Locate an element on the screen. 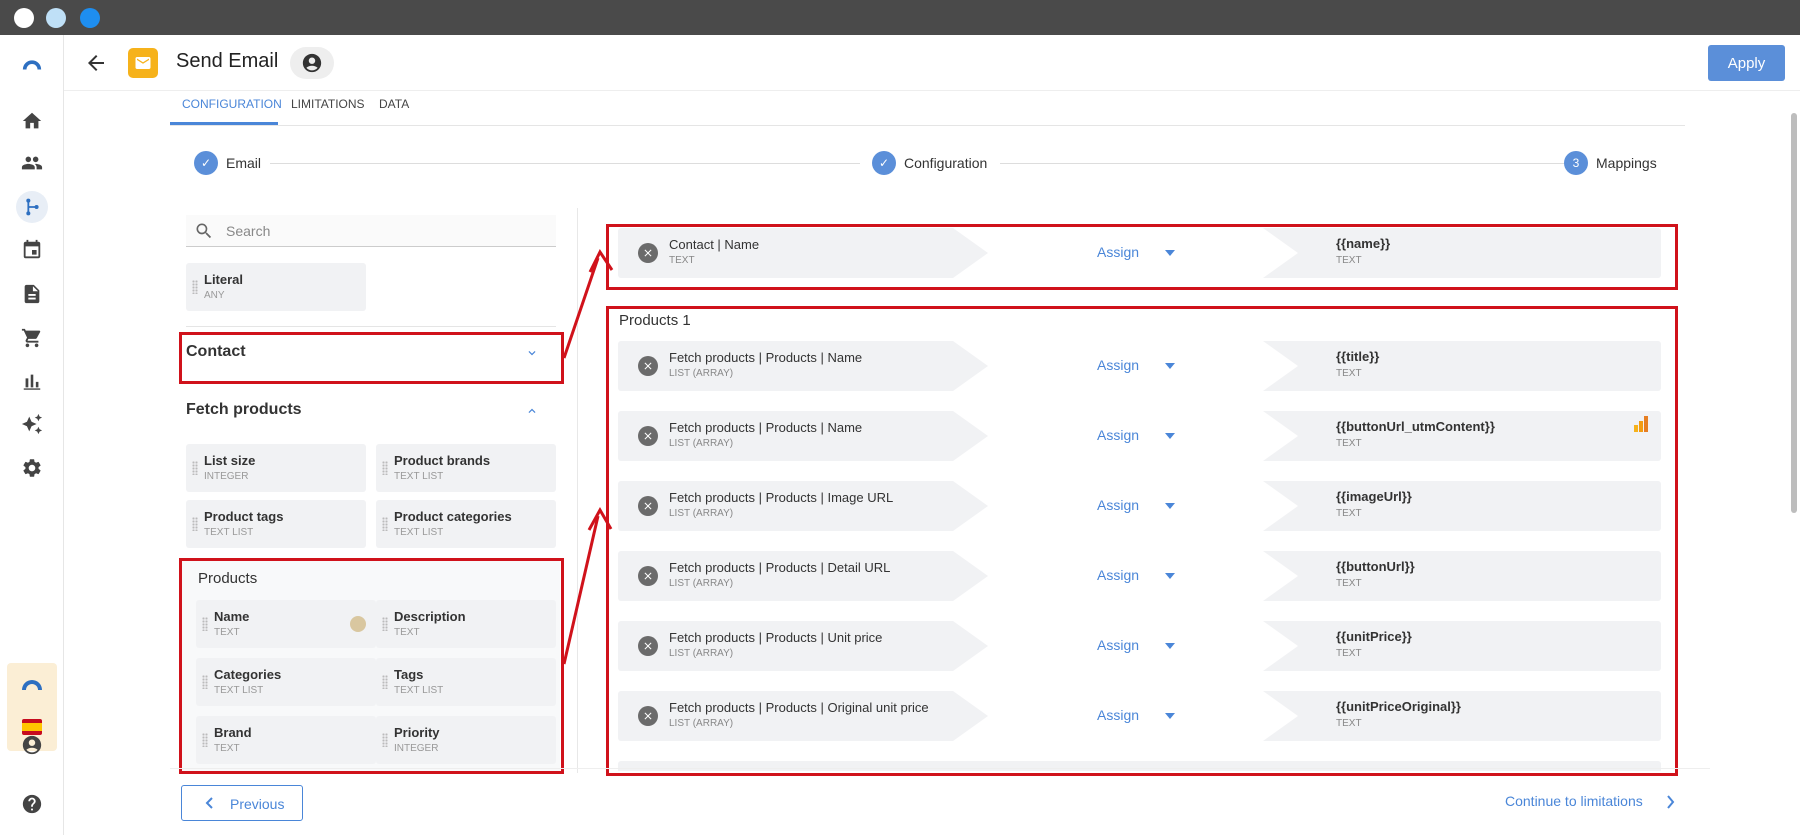  source-chip-categories: Categories TEXT LIST is located at coordinates (286, 682).